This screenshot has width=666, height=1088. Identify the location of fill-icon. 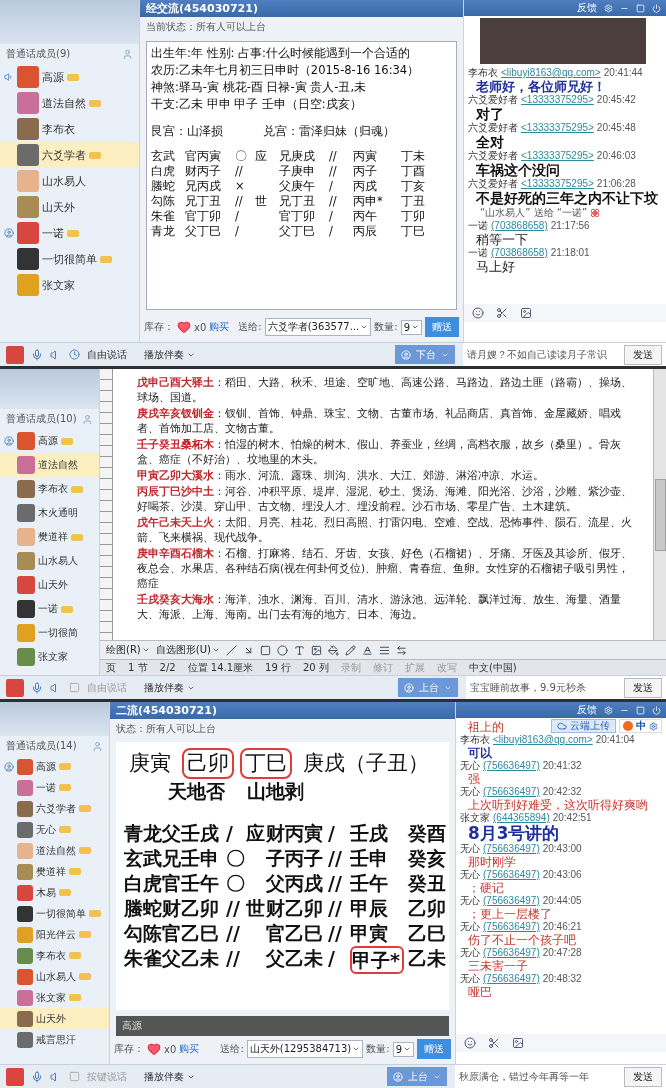
(333, 650).